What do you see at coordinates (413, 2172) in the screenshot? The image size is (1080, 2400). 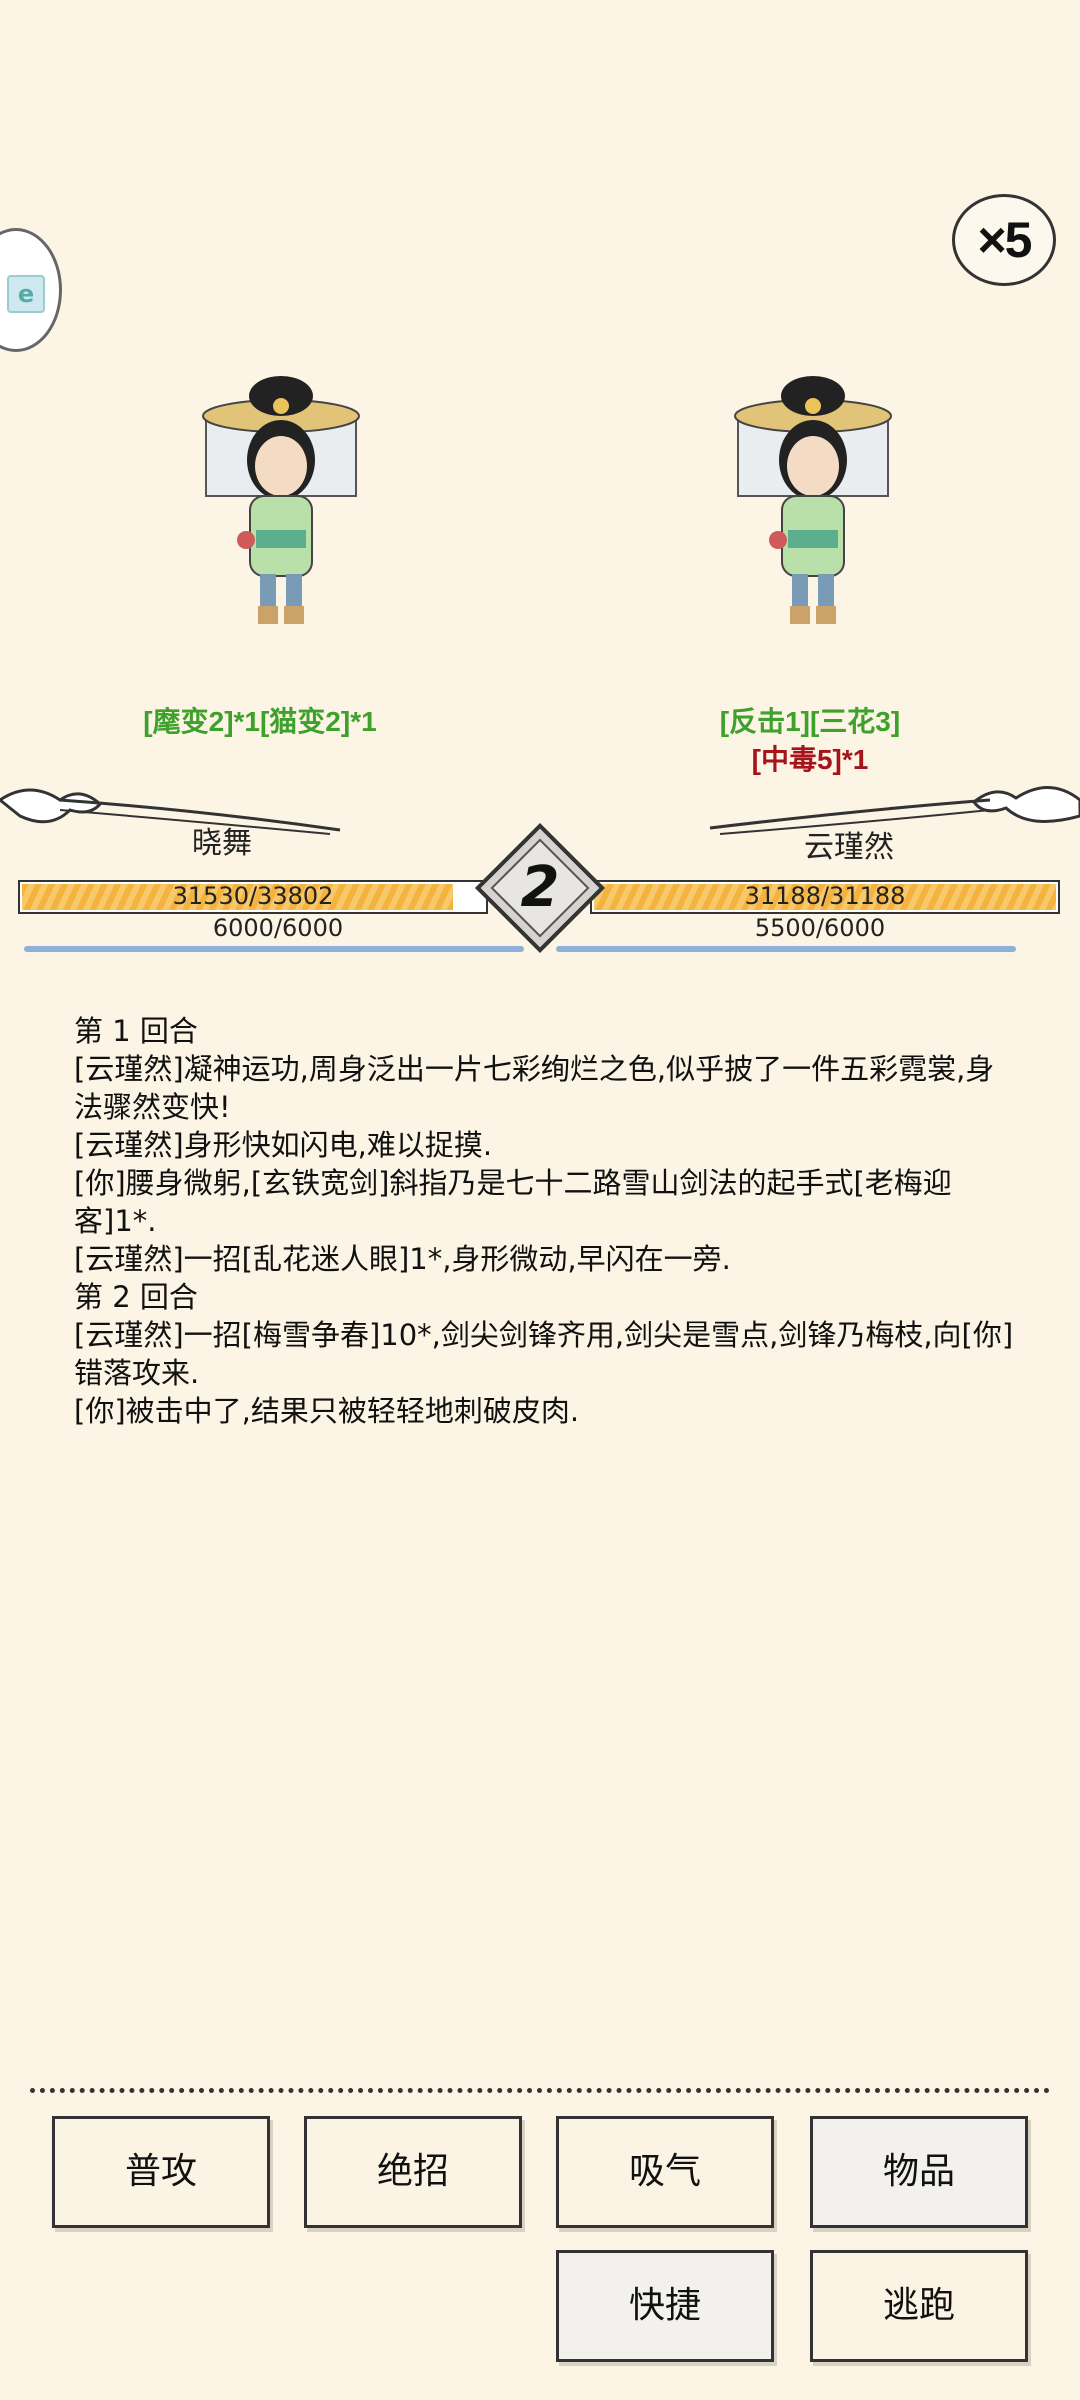 I see `ultimate-button: 绝招` at bounding box center [413, 2172].